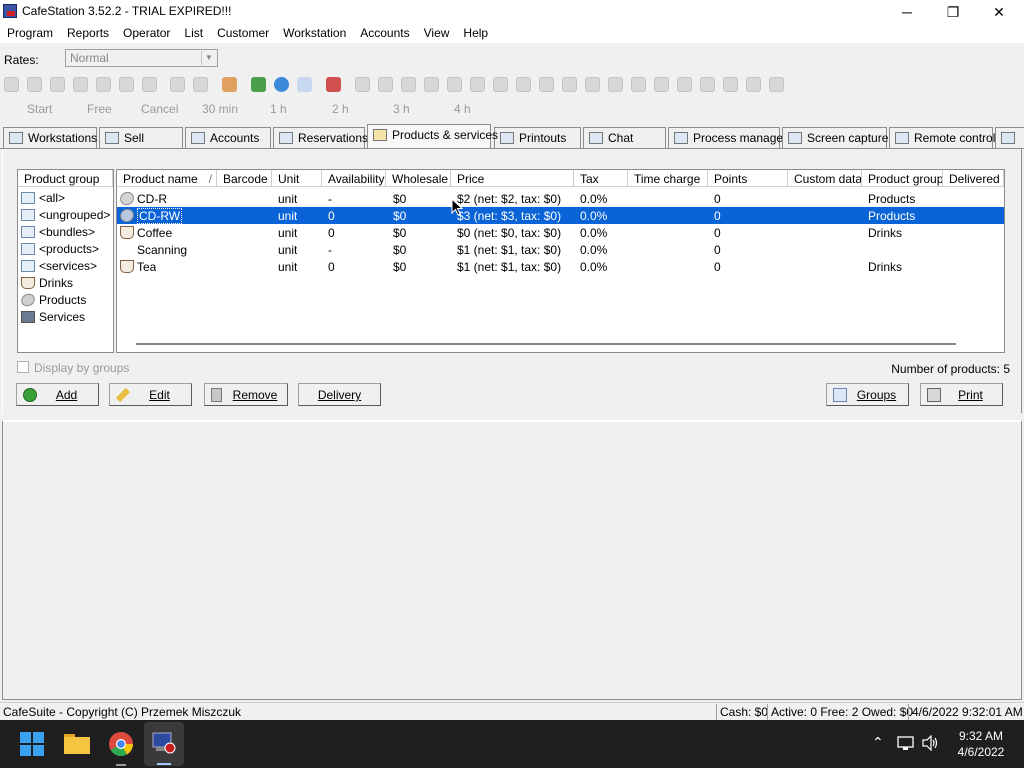 The width and height of the screenshot is (1024, 768). What do you see at coordinates (475, 33) in the screenshot?
I see `menu-help: Help` at bounding box center [475, 33].